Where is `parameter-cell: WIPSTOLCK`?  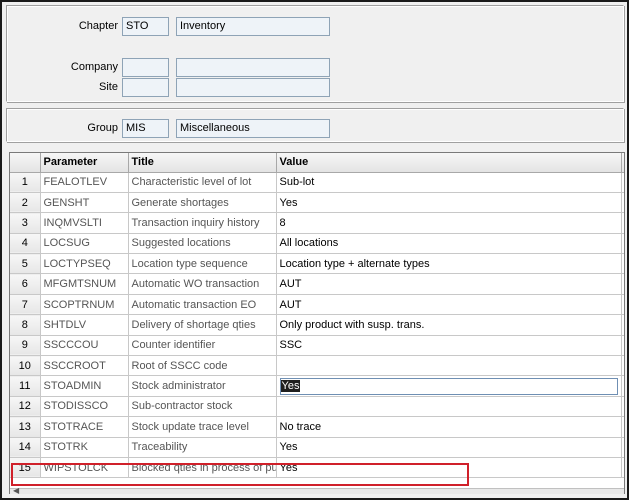 parameter-cell: WIPSTOLCK is located at coordinates (84, 468).